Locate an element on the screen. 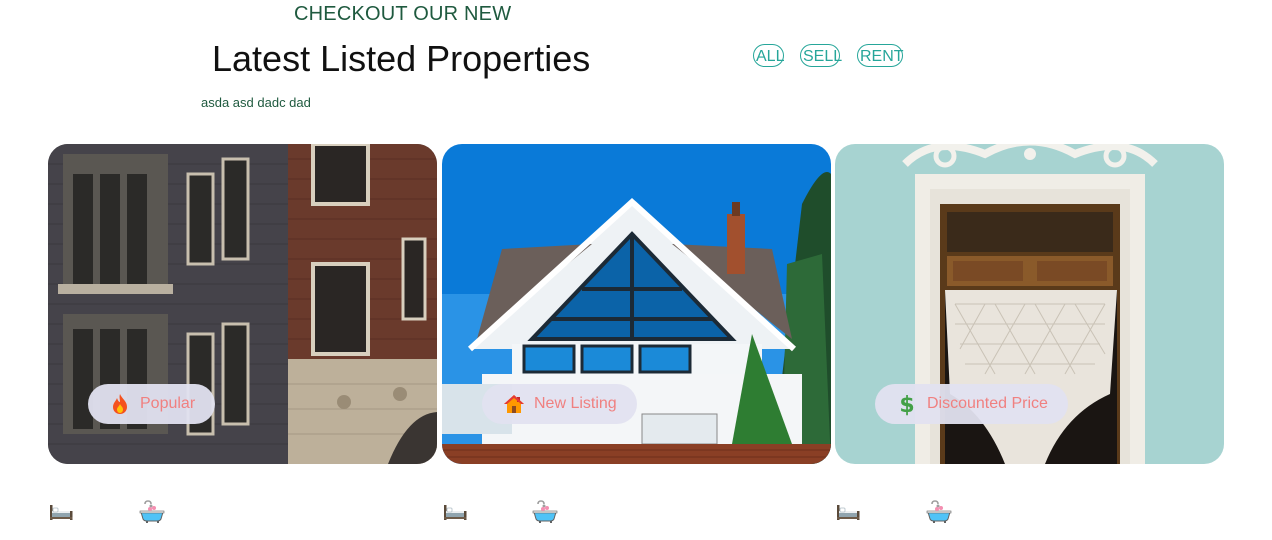 Image resolution: width=1272 pixels, height=540 pixels. house-icon is located at coordinates (514, 404).